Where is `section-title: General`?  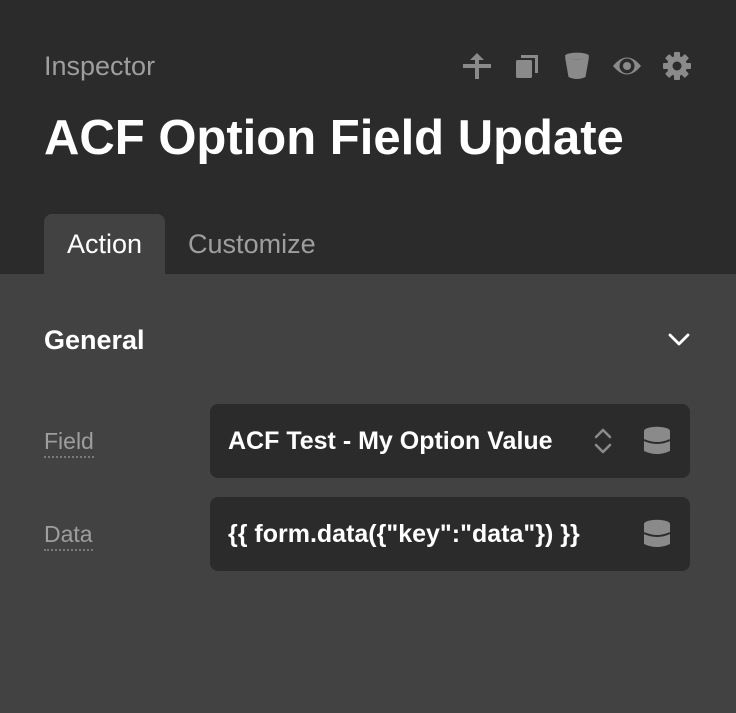 section-title: General is located at coordinates (94, 339).